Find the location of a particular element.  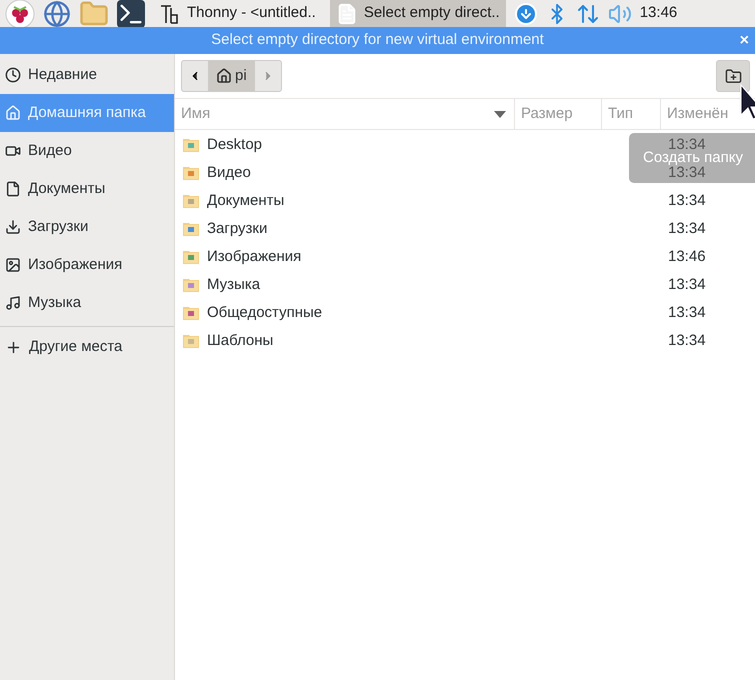

file-name: Документы is located at coordinates (245, 201).